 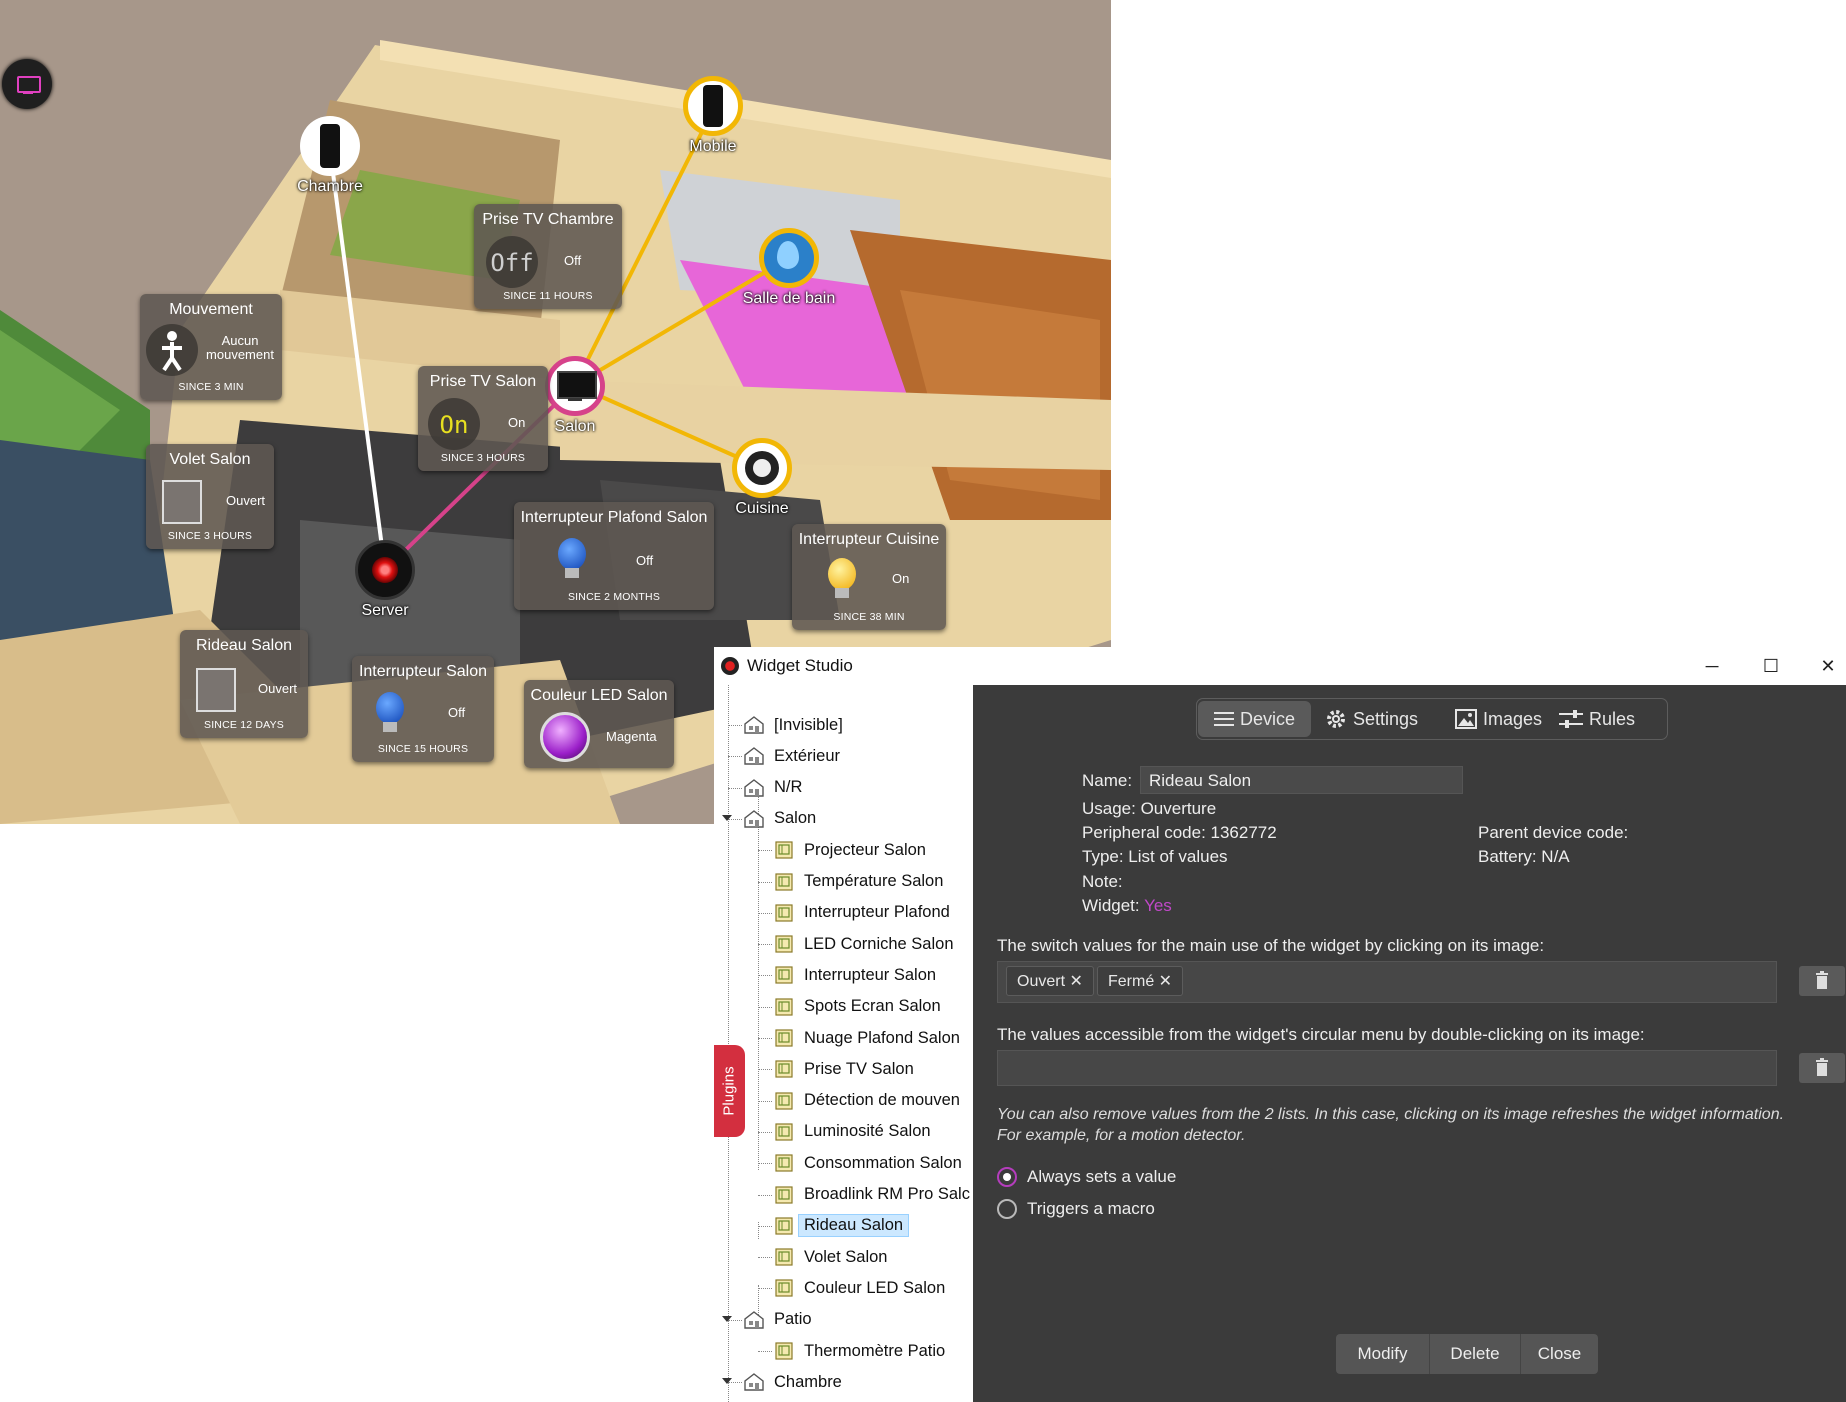 I want to click on tree-room-item: N/R, so click(x=773, y=788).